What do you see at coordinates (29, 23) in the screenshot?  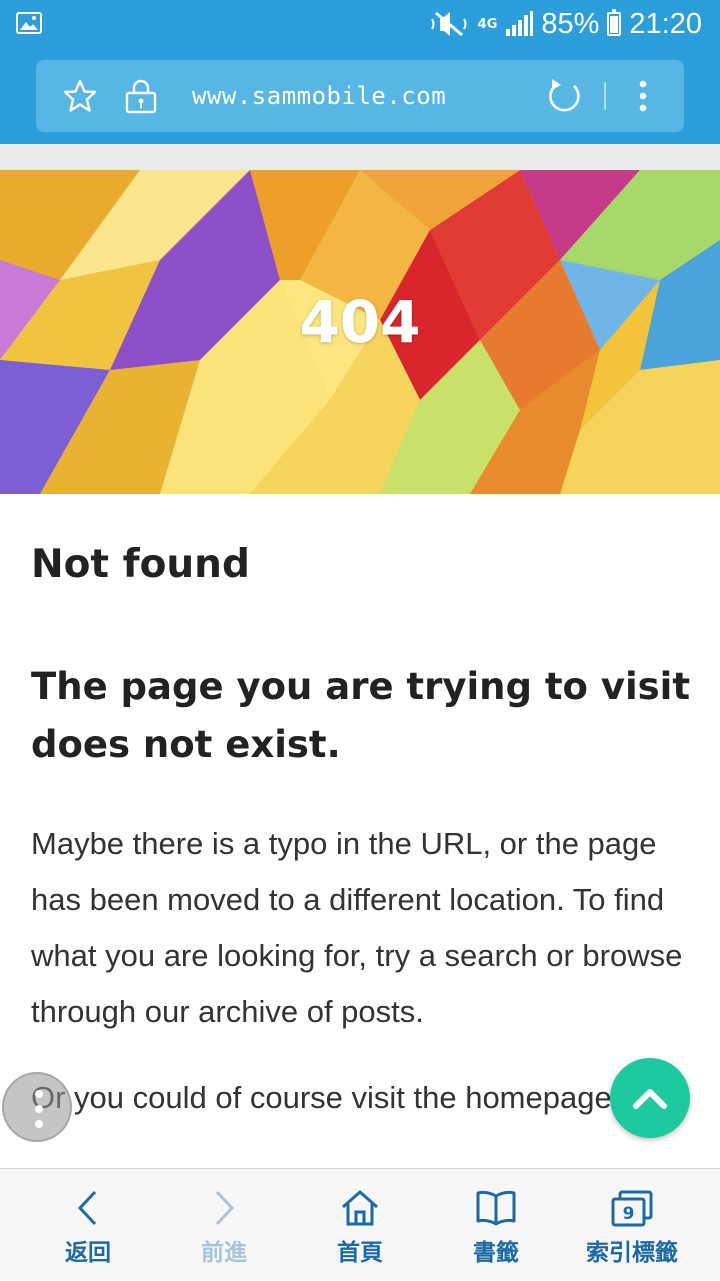 I see `gallery-icon` at bounding box center [29, 23].